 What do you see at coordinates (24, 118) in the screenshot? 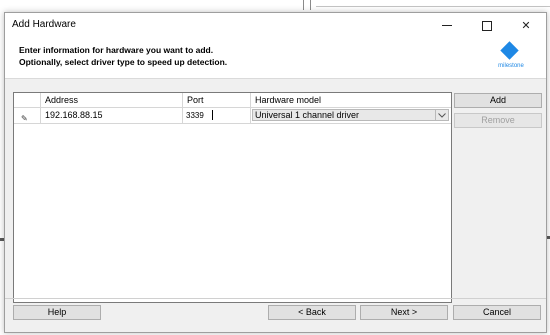
I see `pencil-icon: ✎` at bounding box center [24, 118].